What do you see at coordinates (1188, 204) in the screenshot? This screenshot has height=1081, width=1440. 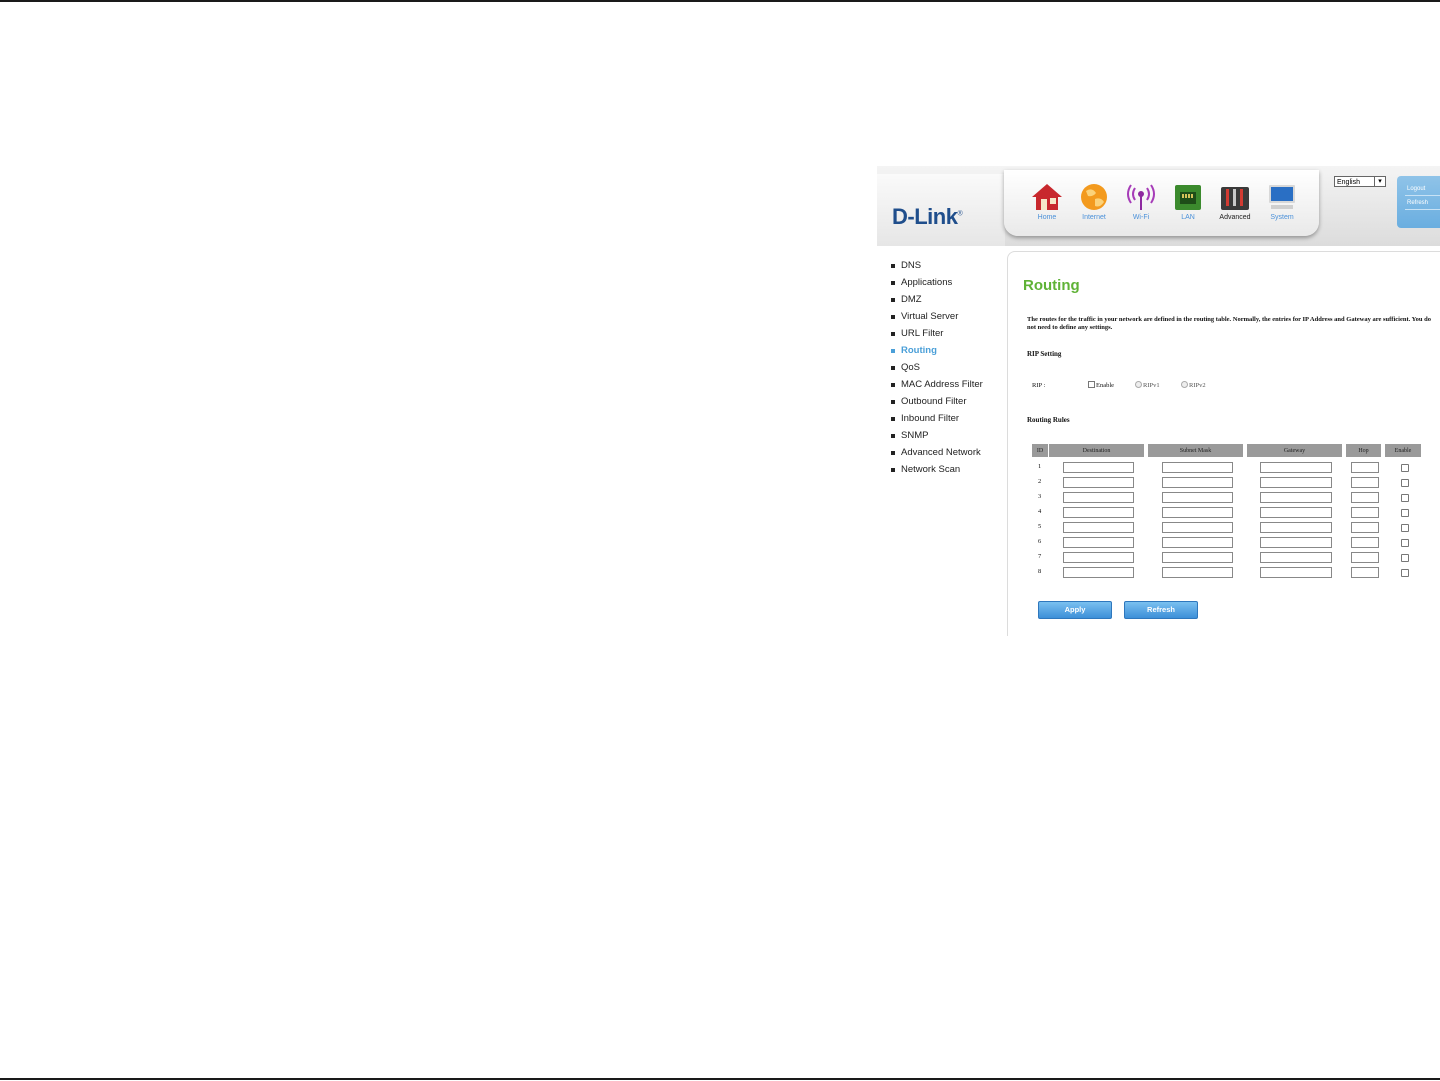 I see `nav-lan: LAN` at bounding box center [1188, 204].